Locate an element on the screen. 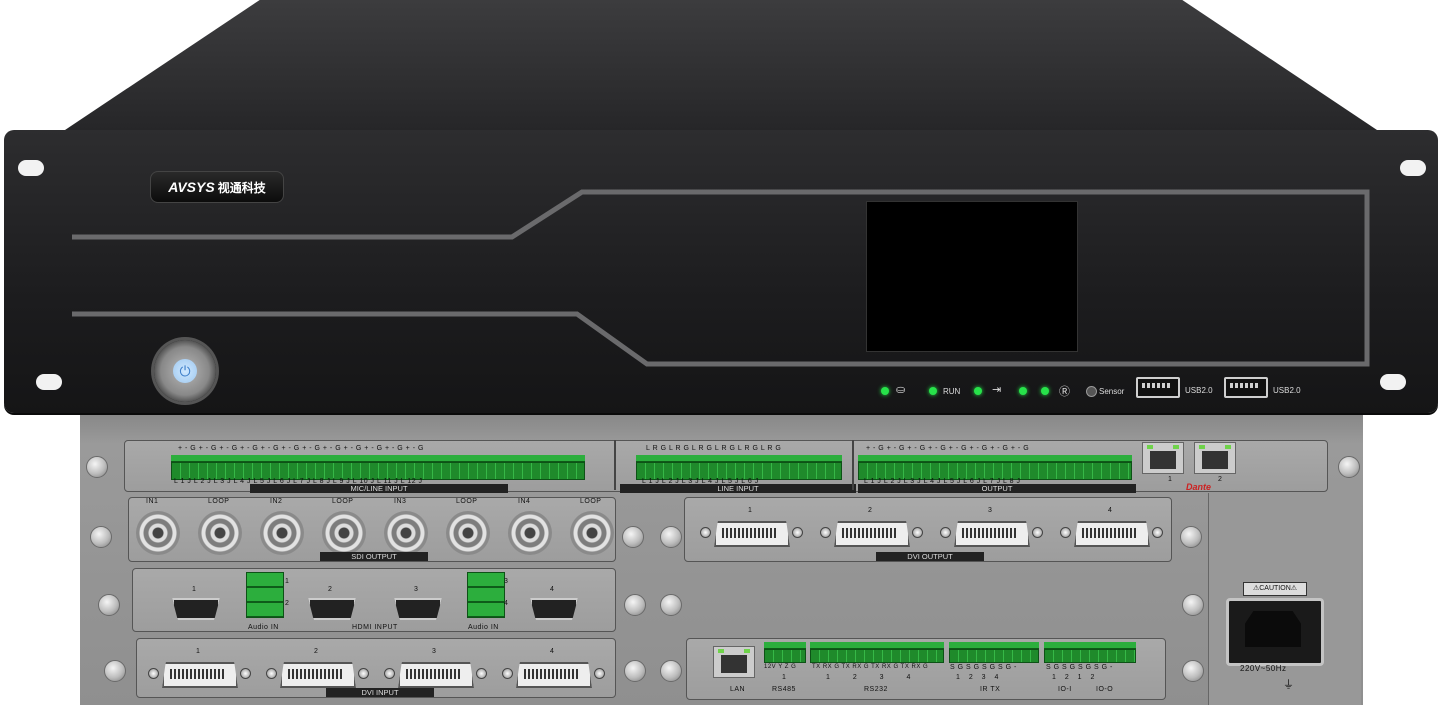 Image resolution: width=1442 pixels, height=705 pixels. rs485-terminal is located at coordinates (785, 652).